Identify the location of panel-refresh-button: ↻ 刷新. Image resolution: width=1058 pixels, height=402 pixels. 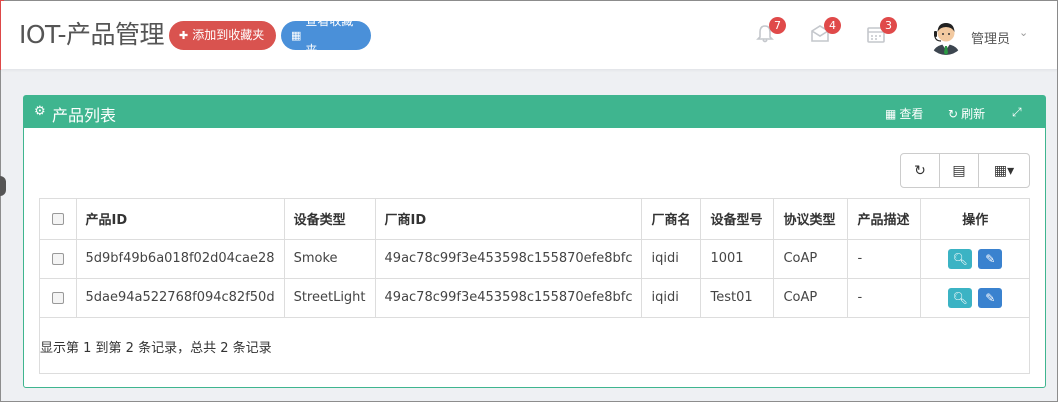
(966, 113).